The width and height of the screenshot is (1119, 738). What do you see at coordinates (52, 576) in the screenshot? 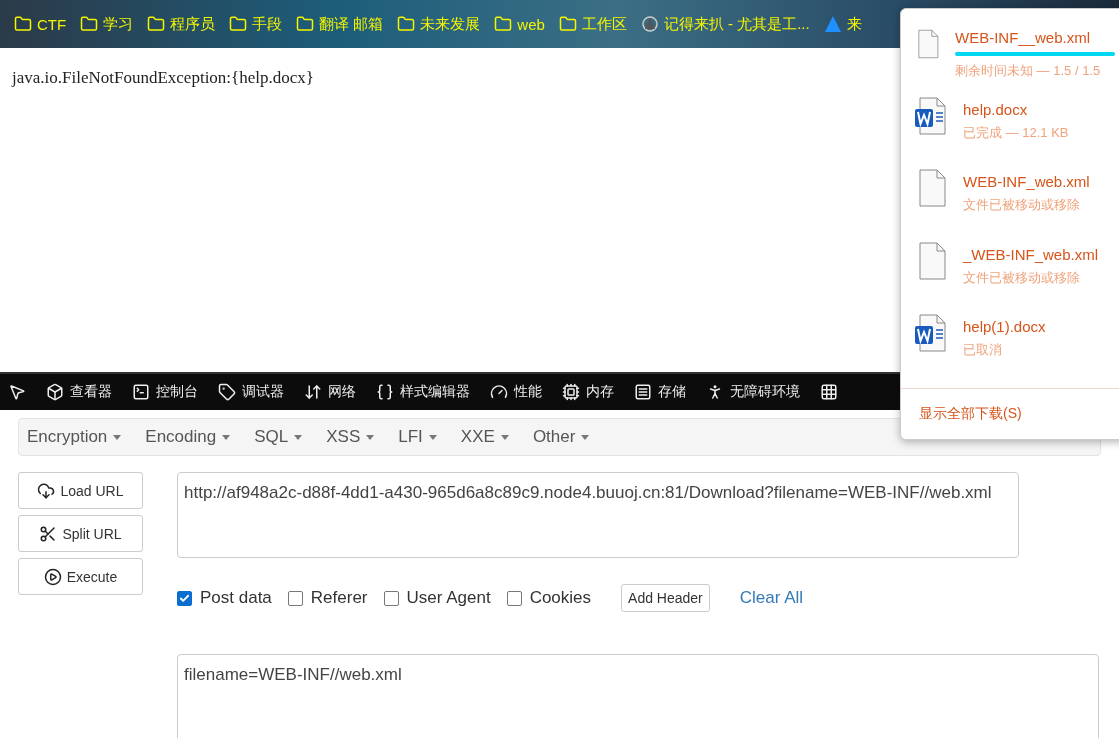
I see `play-icon` at bounding box center [52, 576].